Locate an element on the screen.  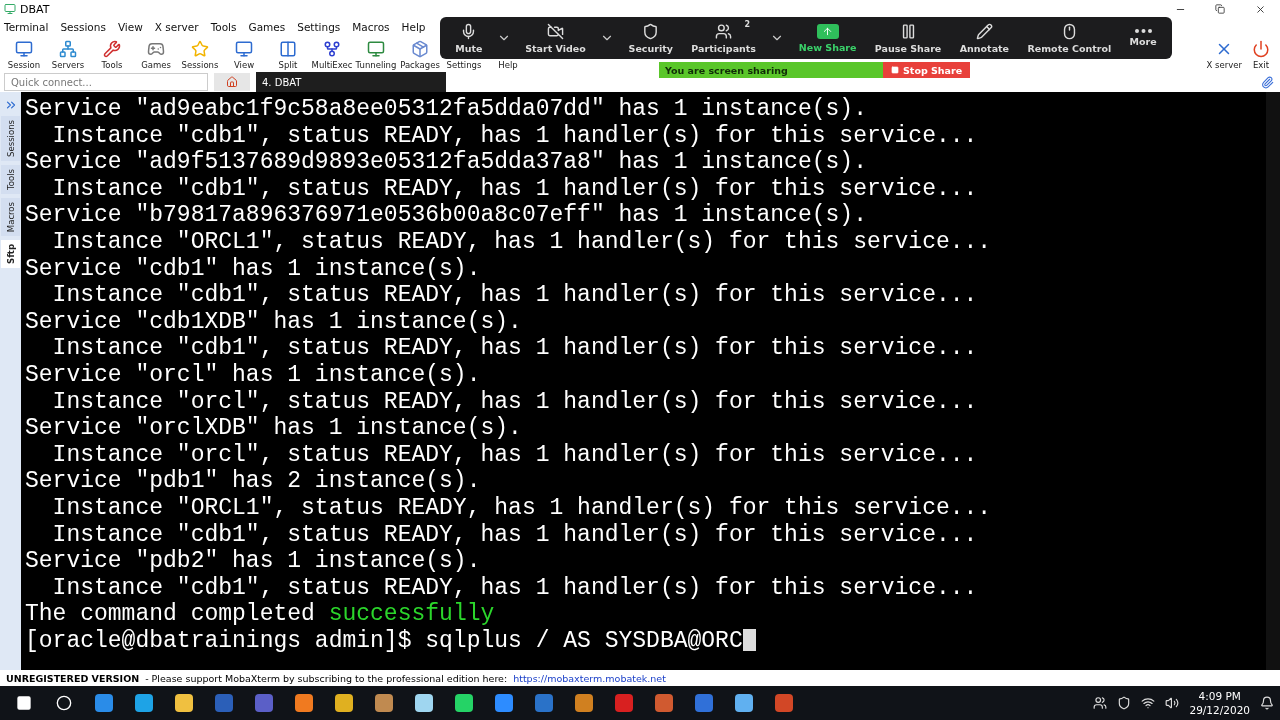
start-icon is located at coordinates (24, 703).